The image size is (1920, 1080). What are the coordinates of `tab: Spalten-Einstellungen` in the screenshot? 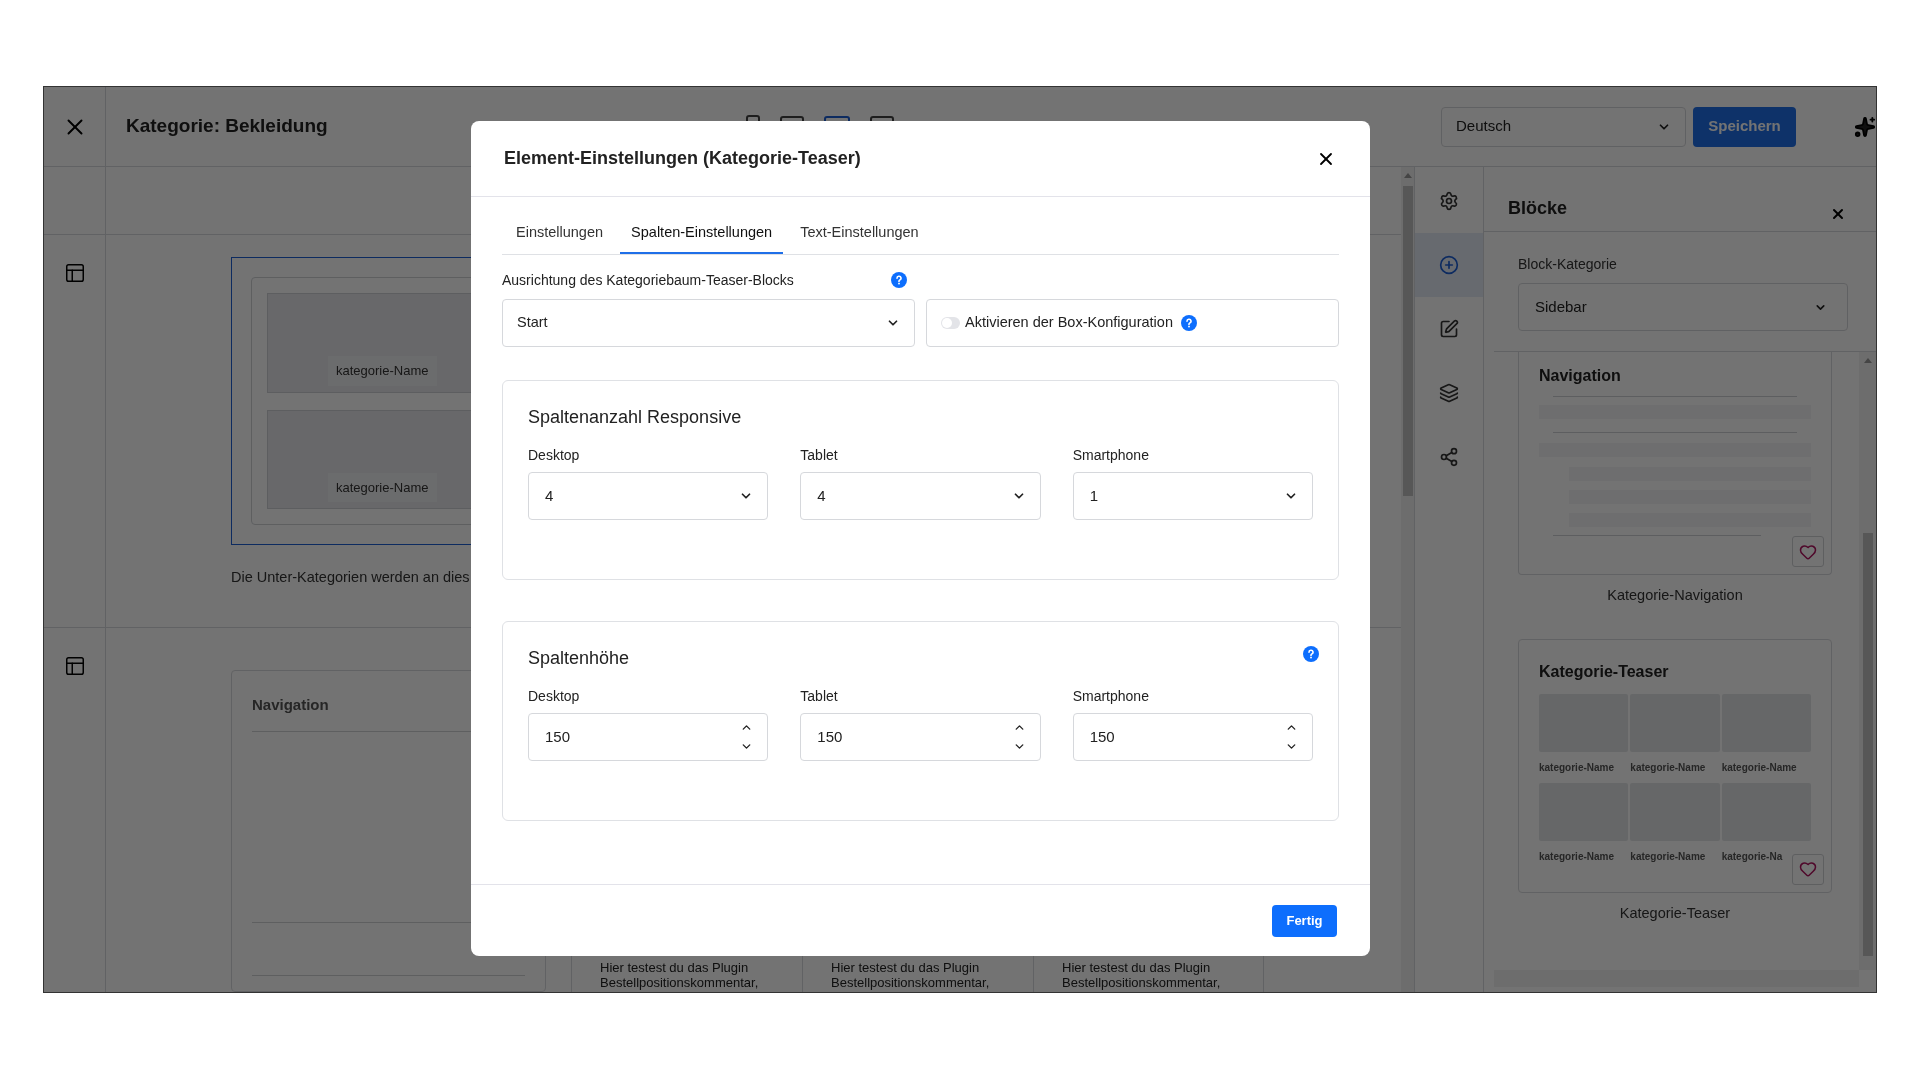 It's located at (702, 236).